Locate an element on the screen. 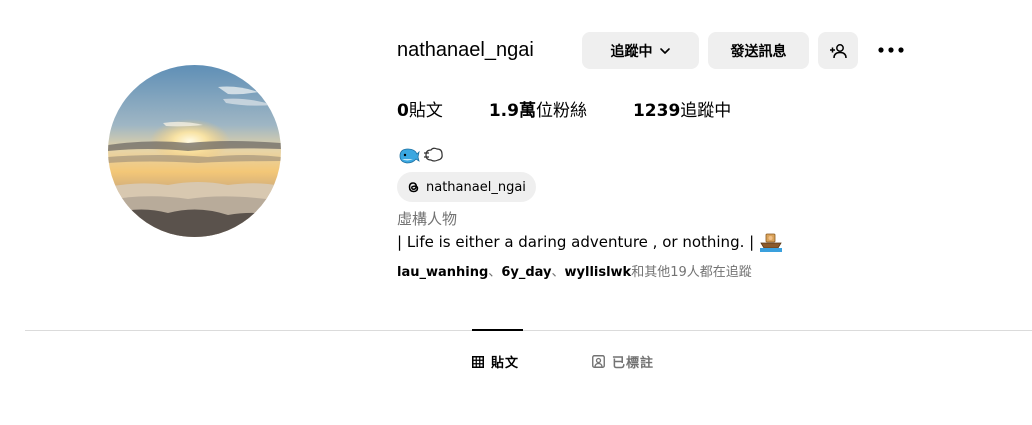 This screenshot has height=425, width=1032. posts-label: 貼文 is located at coordinates (425, 111).